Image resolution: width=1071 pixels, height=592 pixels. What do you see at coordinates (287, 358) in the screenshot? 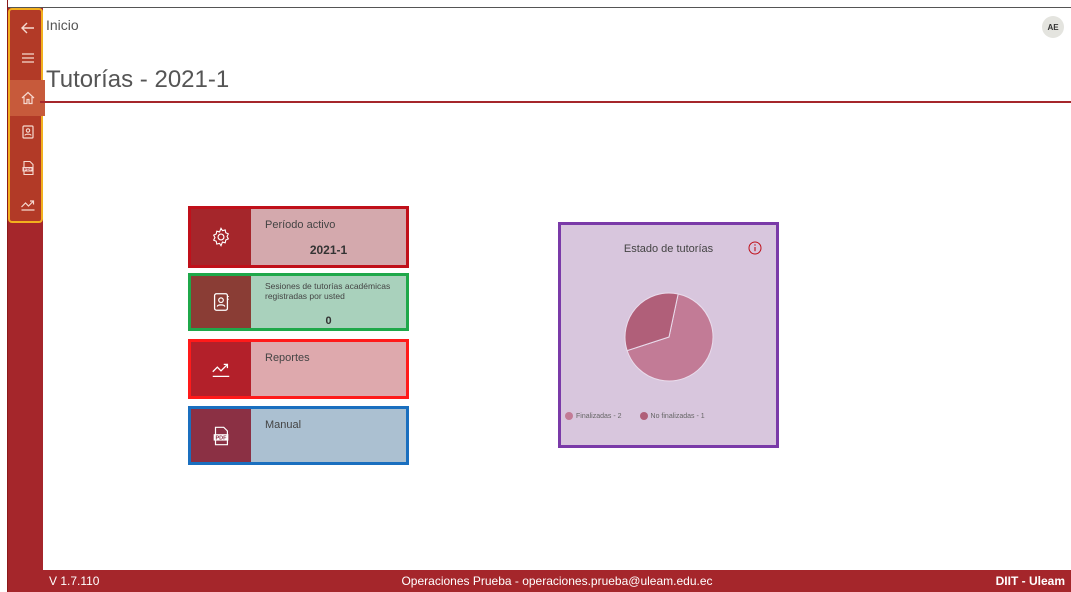
I see `reportes-label: Reportes` at bounding box center [287, 358].